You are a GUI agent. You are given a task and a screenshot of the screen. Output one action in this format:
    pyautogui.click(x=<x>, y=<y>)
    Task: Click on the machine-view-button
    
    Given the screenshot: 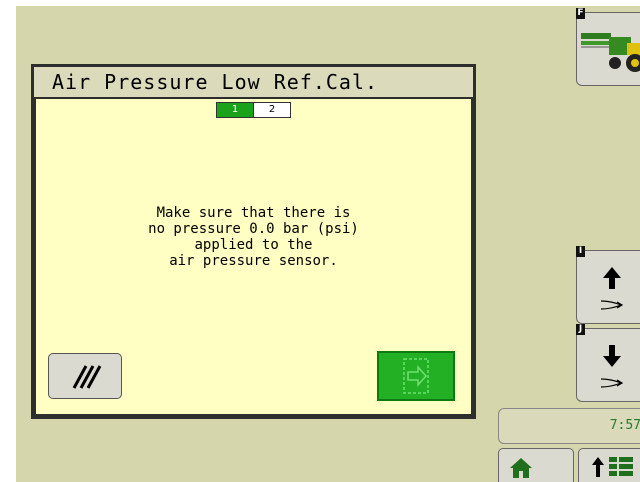 What is the action you would take?
    pyautogui.click(x=608, y=49)
    